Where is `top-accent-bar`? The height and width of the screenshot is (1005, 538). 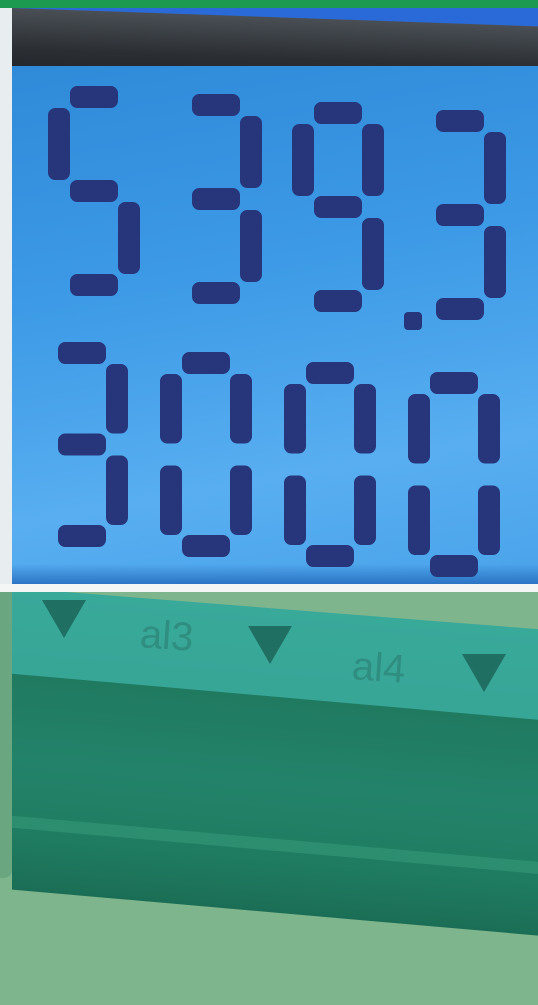 top-accent-bar is located at coordinates (269, 4).